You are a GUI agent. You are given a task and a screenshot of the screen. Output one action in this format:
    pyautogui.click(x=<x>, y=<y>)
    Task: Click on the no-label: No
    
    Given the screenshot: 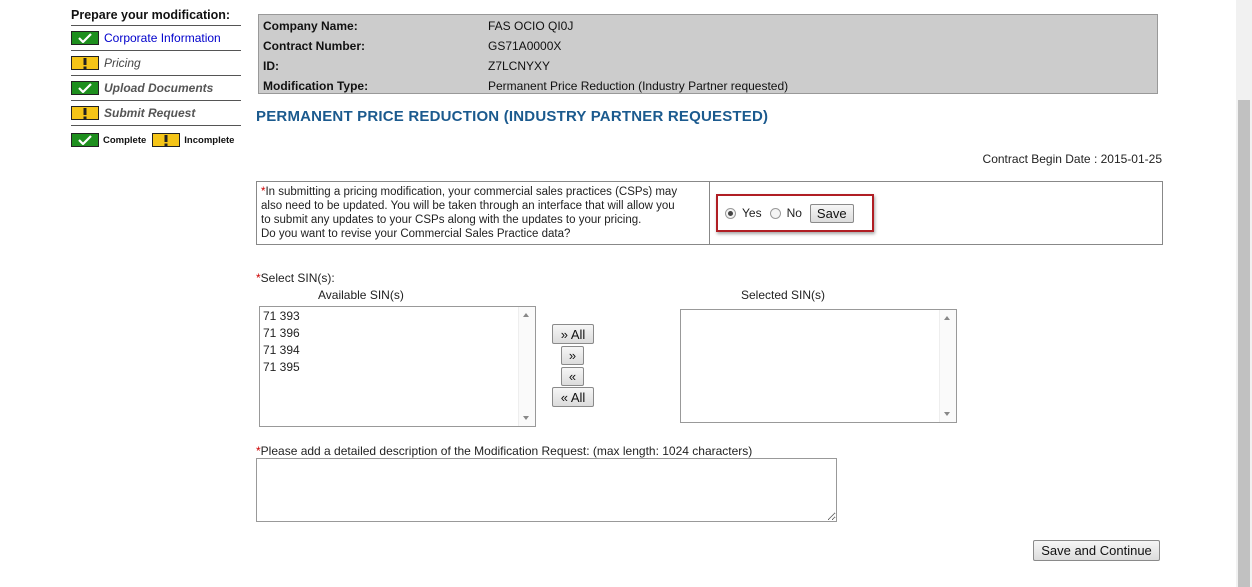 What is the action you would take?
    pyautogui.click(x=794, y=213)
    